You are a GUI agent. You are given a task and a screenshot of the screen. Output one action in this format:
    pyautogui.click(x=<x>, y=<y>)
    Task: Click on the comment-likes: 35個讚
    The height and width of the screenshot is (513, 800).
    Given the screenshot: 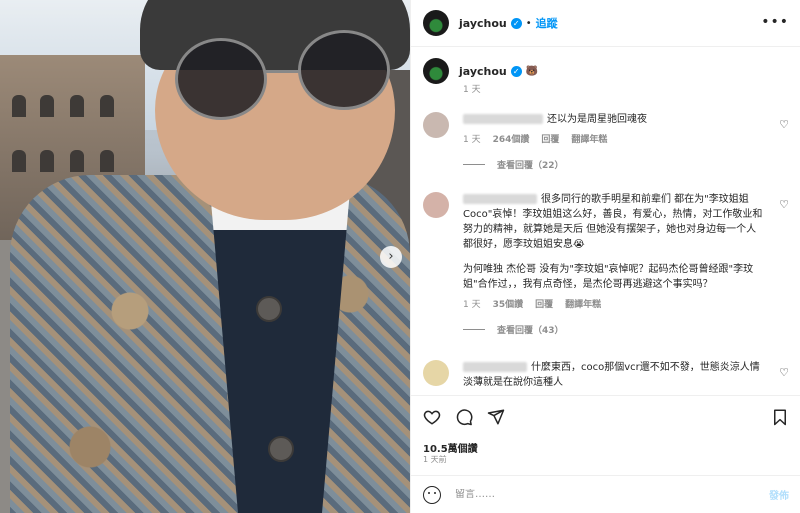 What is the action you would take?
    pyautogui.click(x=508, y=305)
    